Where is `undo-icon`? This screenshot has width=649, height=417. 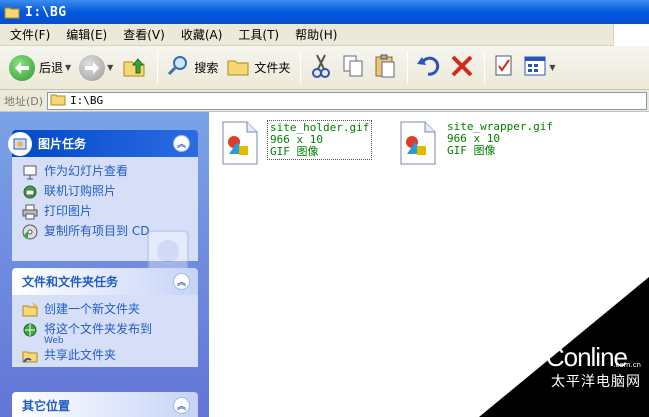 undo-icon is located at coordinates (429, 67).